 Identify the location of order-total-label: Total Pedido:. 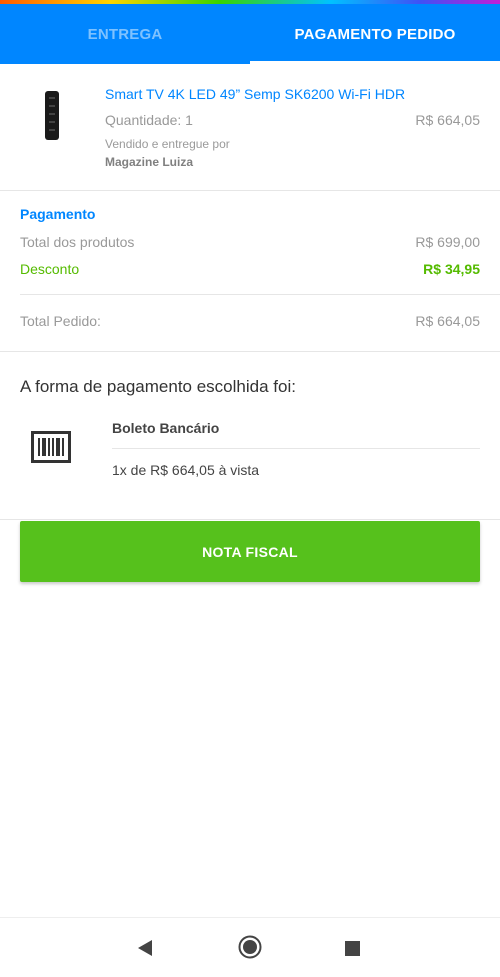
(60, 321).